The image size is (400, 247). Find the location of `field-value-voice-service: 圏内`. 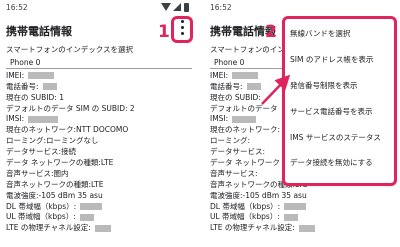

field-value-voice-service: 圏内 is located at coordinates (61, 173).